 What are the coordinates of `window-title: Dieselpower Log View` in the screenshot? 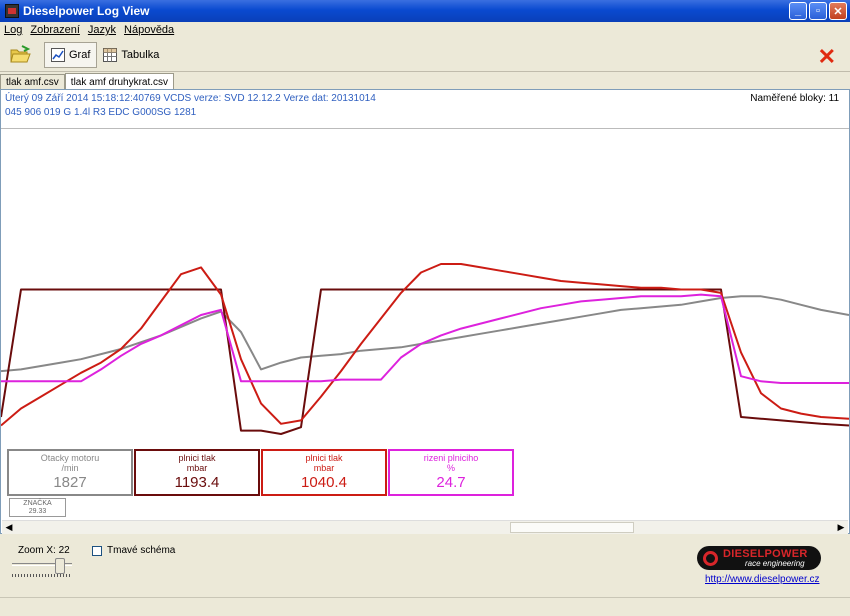 It's located at (86, 11).